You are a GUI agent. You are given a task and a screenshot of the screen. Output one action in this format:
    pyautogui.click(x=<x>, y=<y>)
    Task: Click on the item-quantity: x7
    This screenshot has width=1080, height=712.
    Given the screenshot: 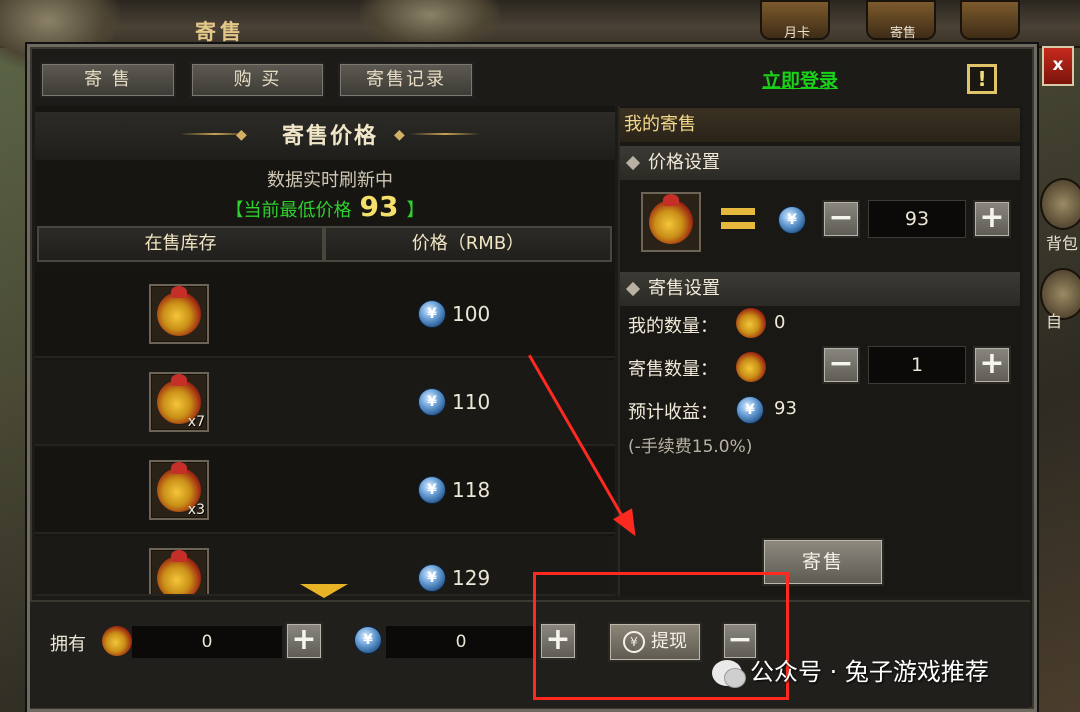 What is the action you would take?
    pyautogui.click(x=196, y=422)
    